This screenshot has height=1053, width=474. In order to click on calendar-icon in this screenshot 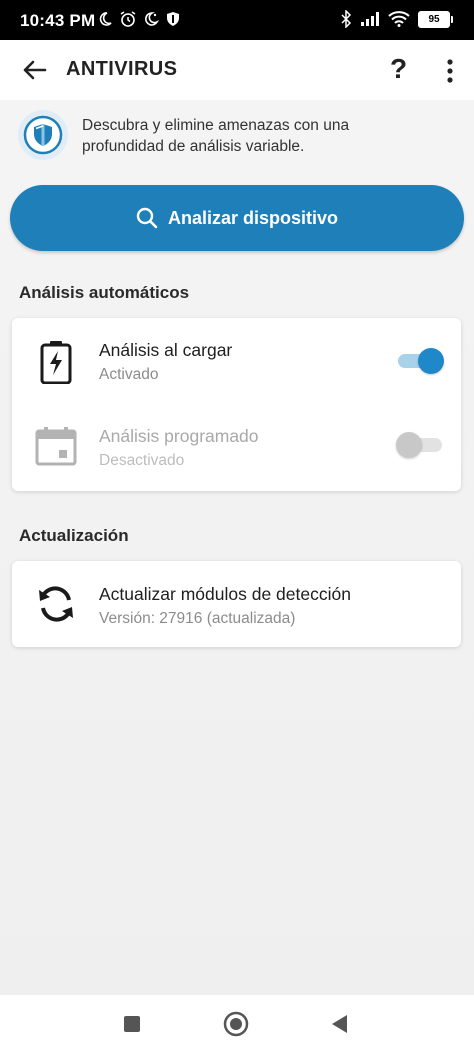, I will do `click(56, 446)`.